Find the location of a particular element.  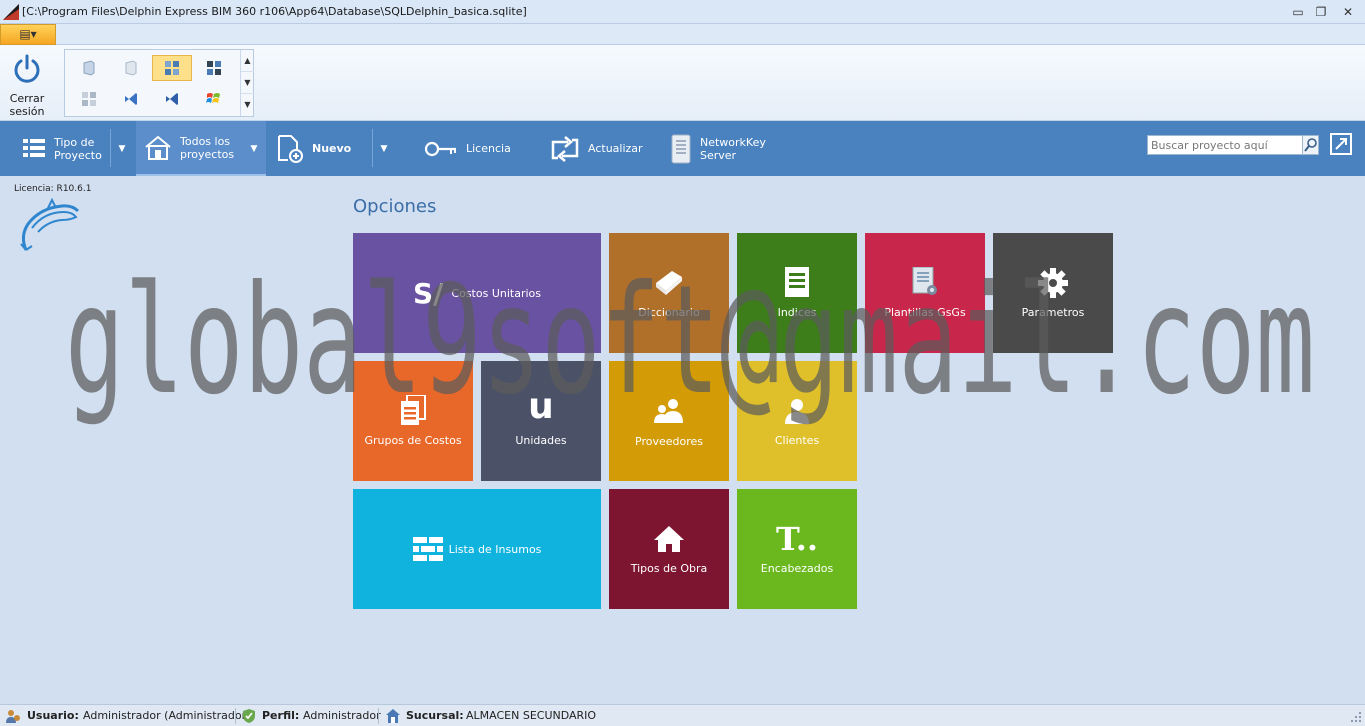

power-icon is located at coordinates (27, 68).